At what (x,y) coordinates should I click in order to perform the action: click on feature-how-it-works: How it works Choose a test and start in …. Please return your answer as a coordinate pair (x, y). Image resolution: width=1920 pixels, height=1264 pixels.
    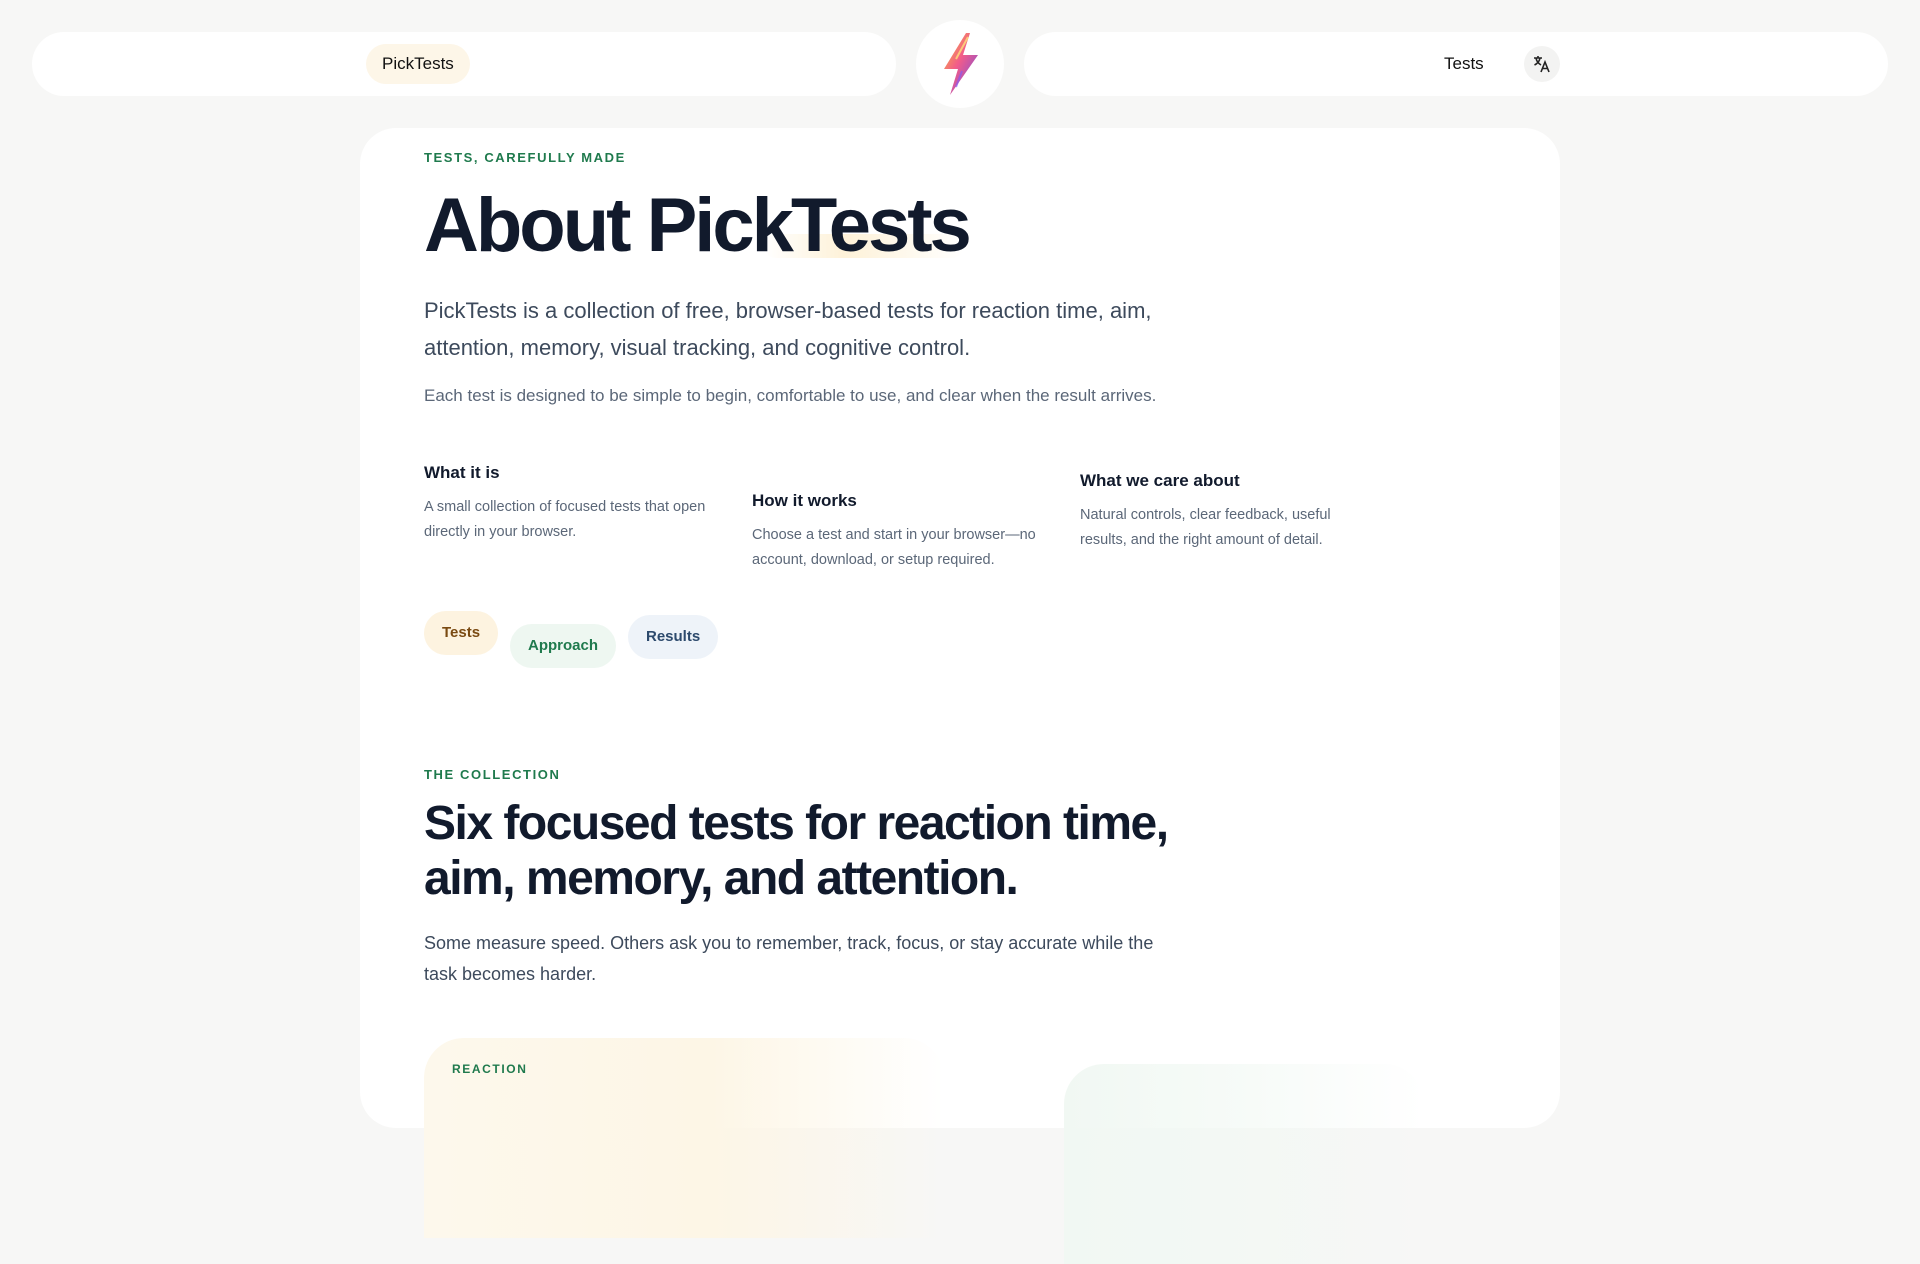
    Looking at the image, I should click on (902, 532).